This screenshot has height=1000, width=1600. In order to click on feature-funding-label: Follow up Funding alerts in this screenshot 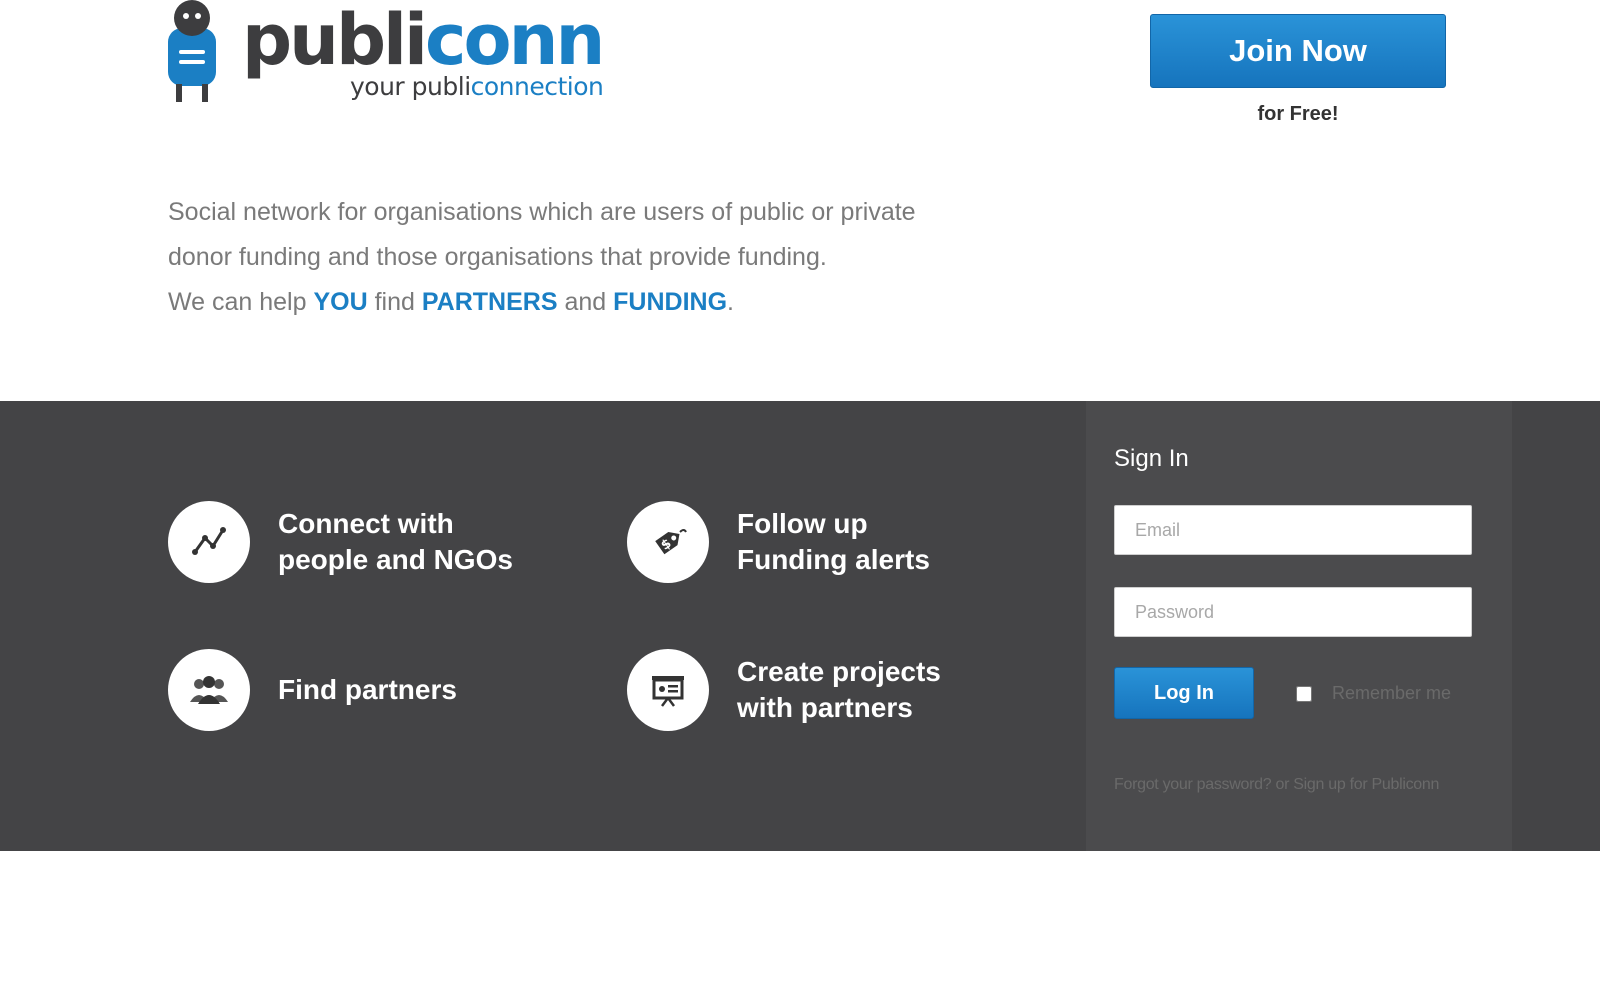, I will do `click(892, 542)`.